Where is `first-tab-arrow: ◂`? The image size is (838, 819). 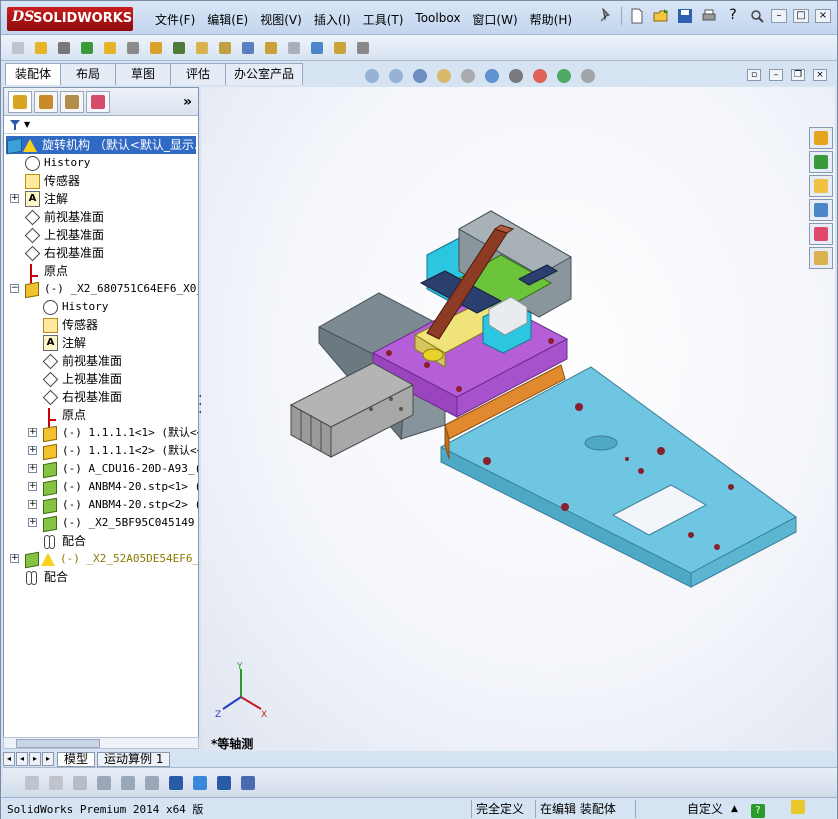 first-tab-arrow: ◂ is located at coordinates (9, 759).